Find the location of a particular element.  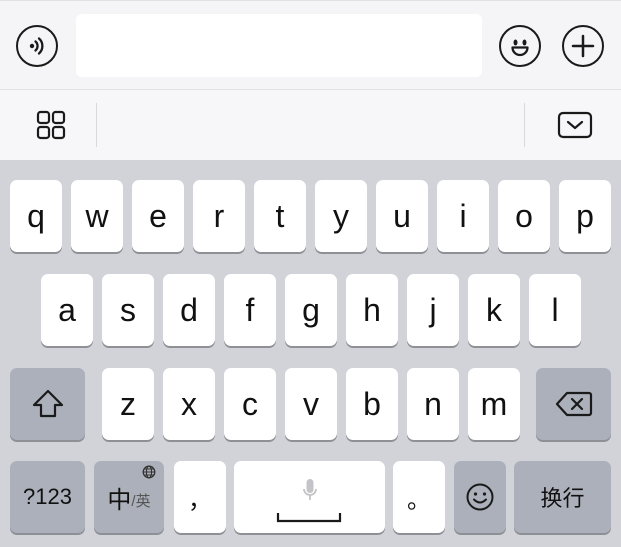

key-y: y is located at coordinates (341, 216).